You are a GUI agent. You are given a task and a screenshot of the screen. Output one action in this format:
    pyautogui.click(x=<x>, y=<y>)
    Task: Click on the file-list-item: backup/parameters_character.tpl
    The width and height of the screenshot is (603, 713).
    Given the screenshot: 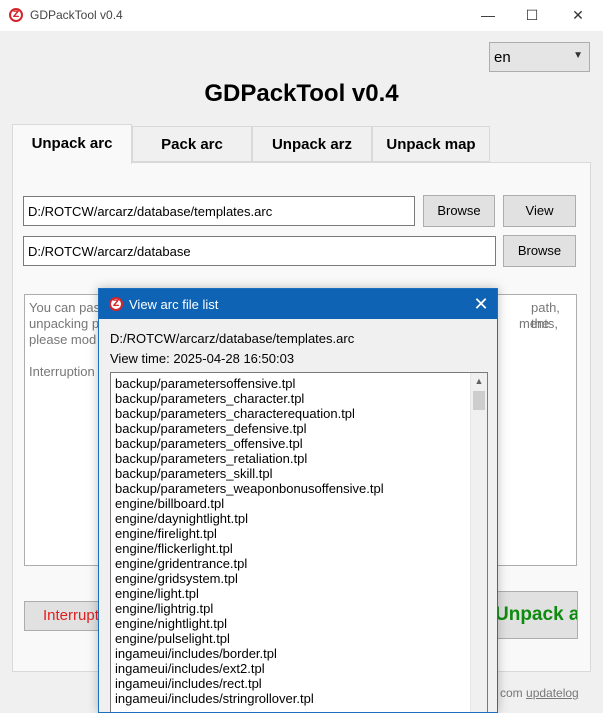 What is the action you would take?
    pyautogui.click(x=290, y=398)
    